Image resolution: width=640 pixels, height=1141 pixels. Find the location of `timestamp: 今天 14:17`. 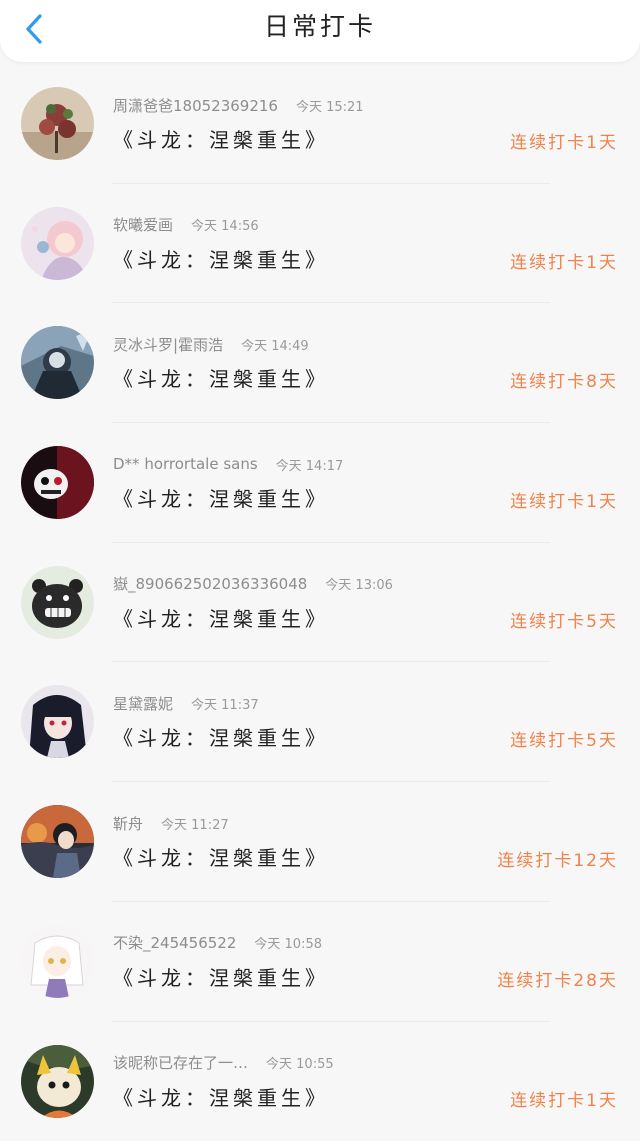

timestamp: 今天 14:17 is located at coordinates (310, 464).